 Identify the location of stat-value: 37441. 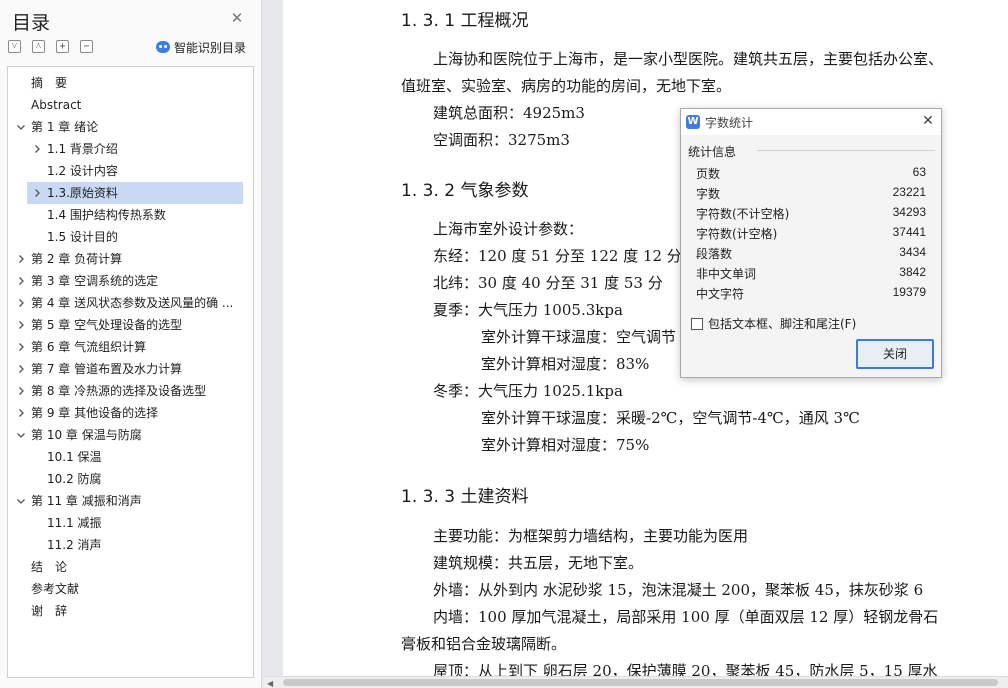
(909, 232).